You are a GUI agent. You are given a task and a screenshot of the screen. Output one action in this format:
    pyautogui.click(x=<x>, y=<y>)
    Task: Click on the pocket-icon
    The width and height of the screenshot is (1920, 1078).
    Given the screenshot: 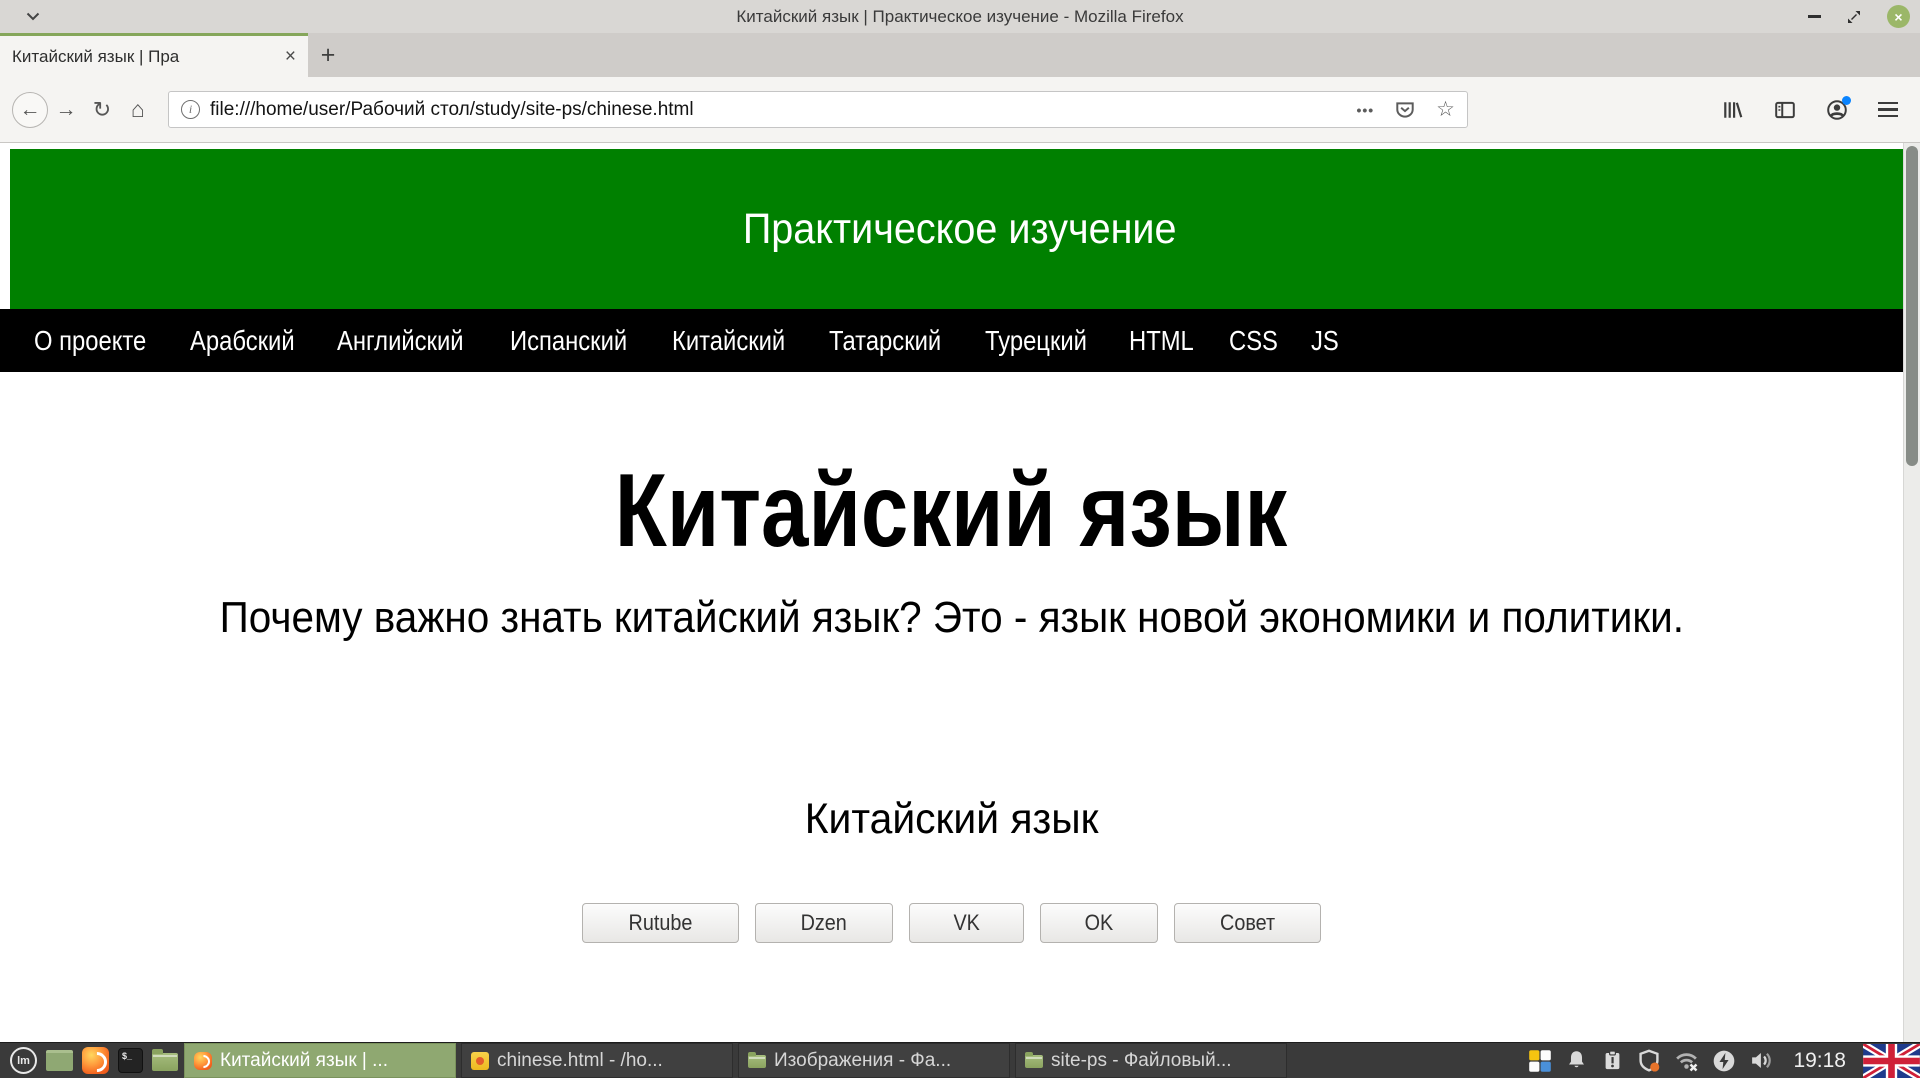 What is the action you would take?
    pyautogui.click(x=1405, y=110)
    